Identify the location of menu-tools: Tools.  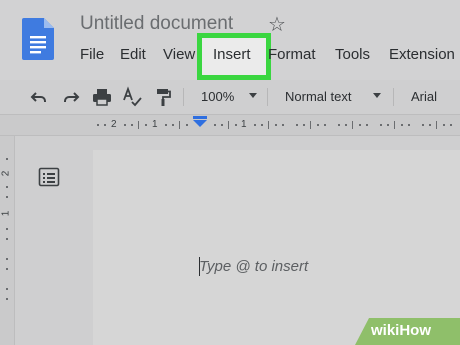
(352, 54).